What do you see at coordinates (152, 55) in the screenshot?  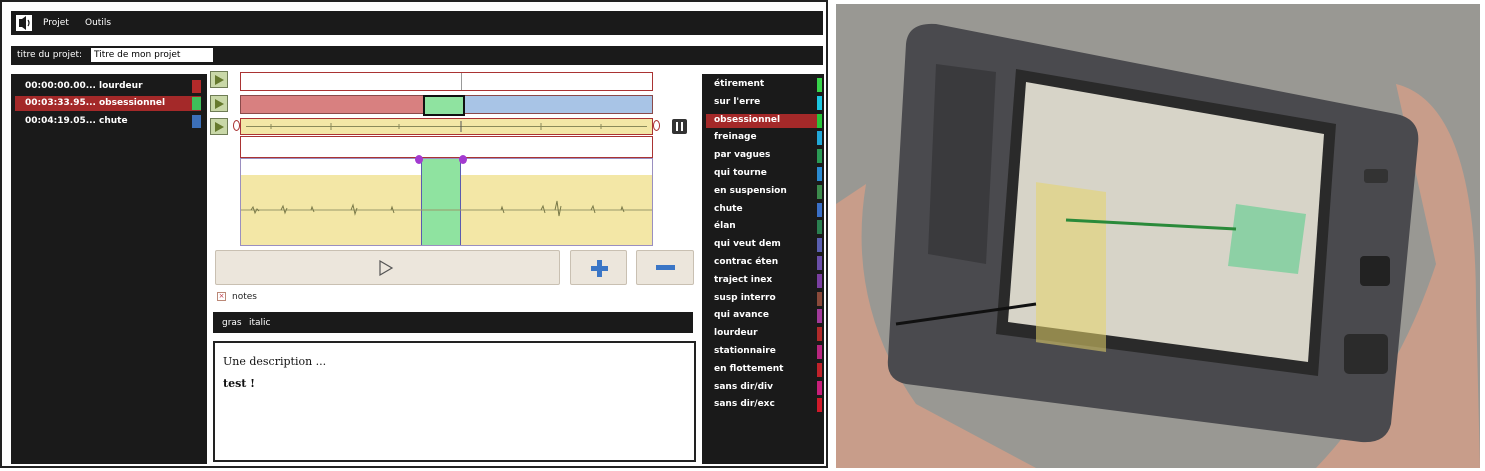 I see `project-title-input` at bounding box center [152, 55].